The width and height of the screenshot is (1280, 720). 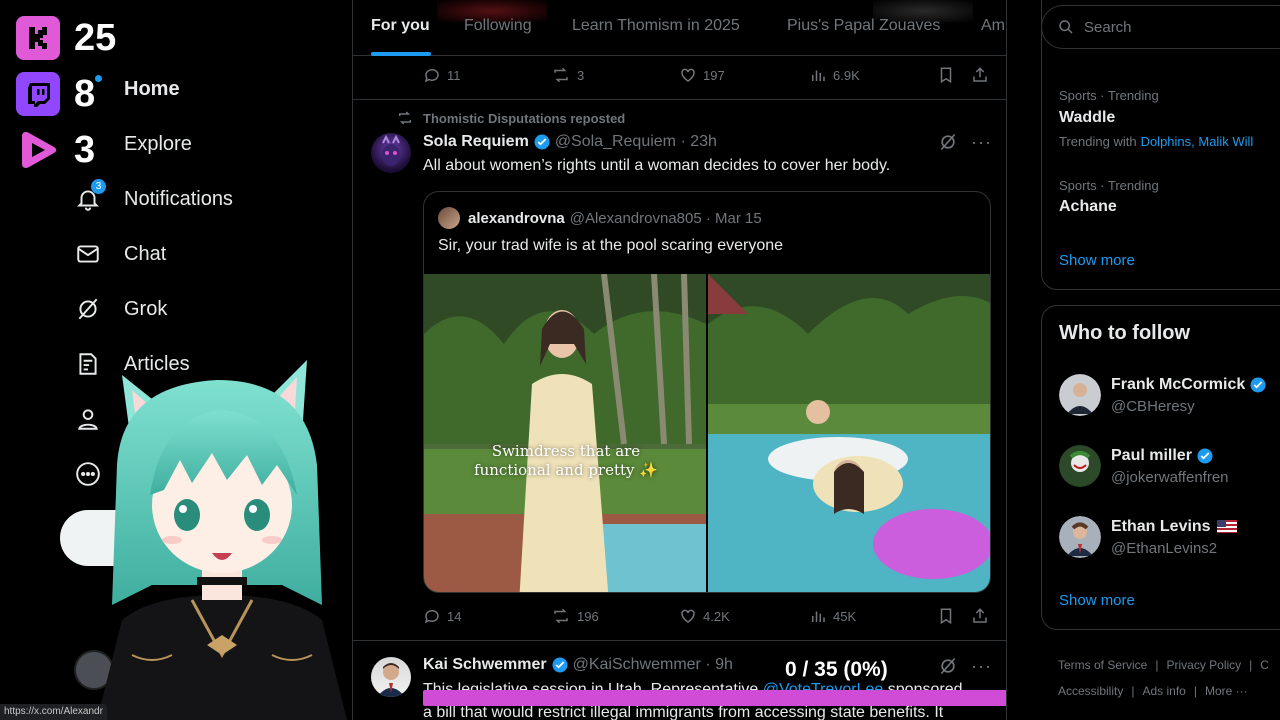 What do you see at coordinates (1203, 665) in the screenshot?
I see `footer-privacy-link: Privacy Policy` at bounding box center [1203, 665].